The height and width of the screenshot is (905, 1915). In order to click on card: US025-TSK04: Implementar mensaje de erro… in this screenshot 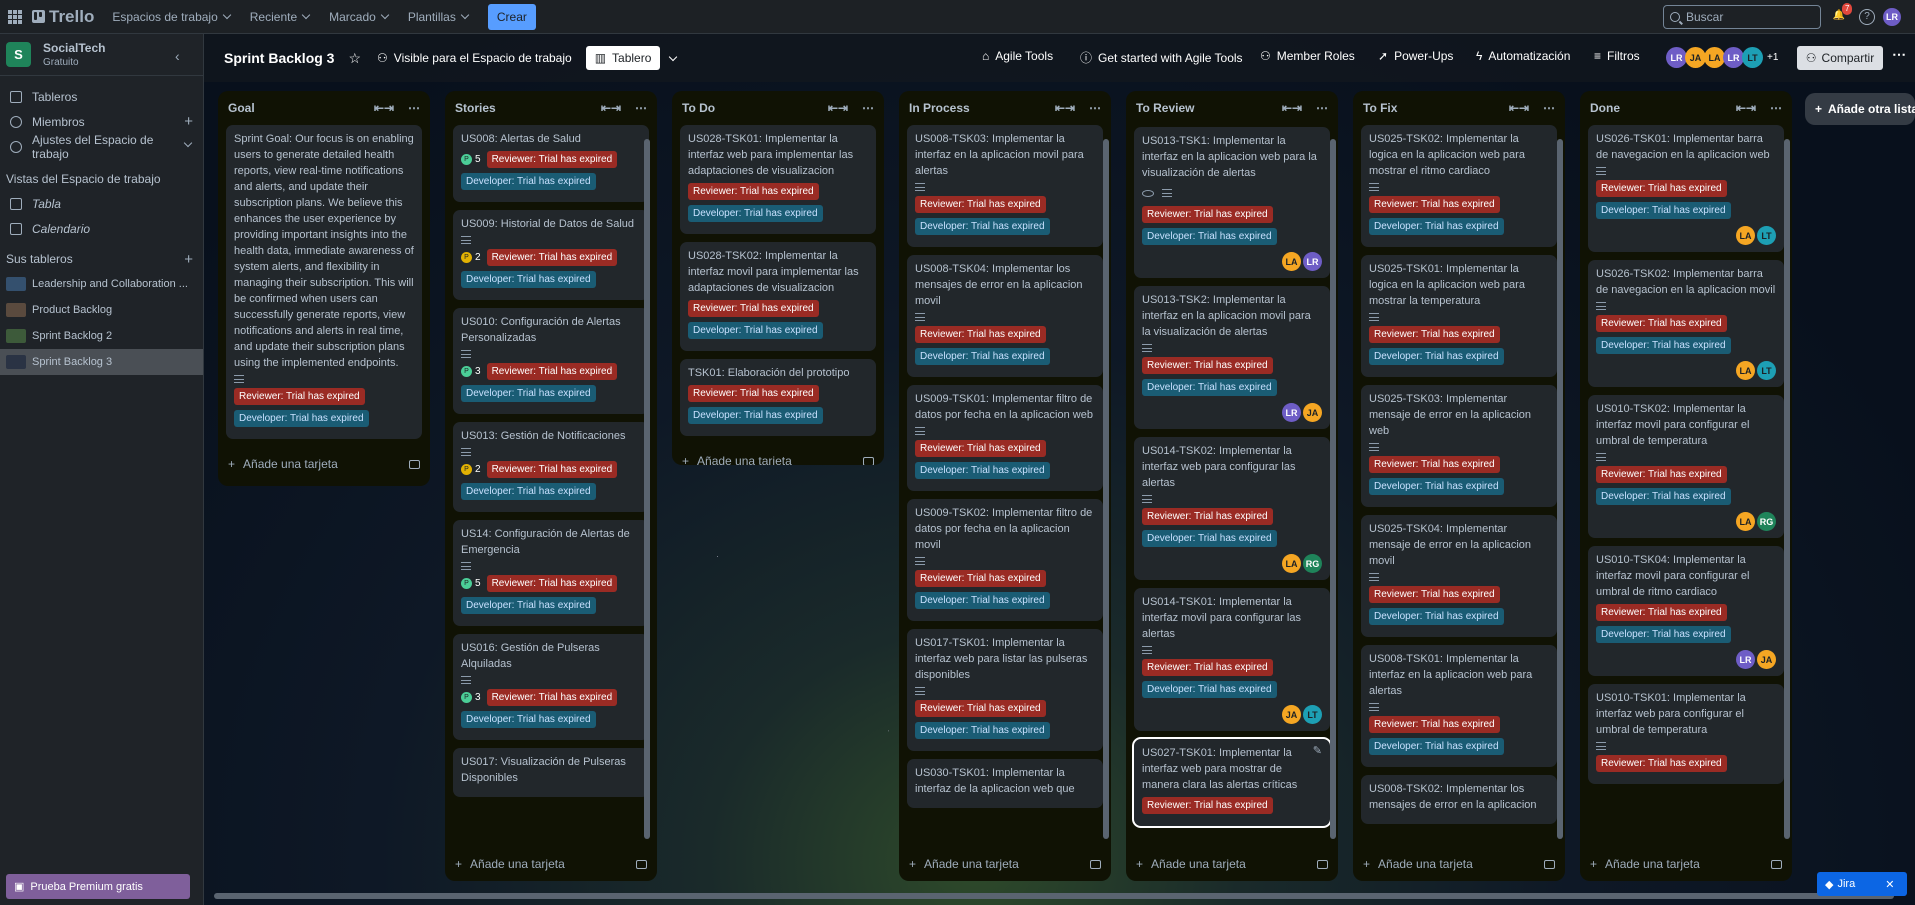, I will do `click(1459, 576)`.